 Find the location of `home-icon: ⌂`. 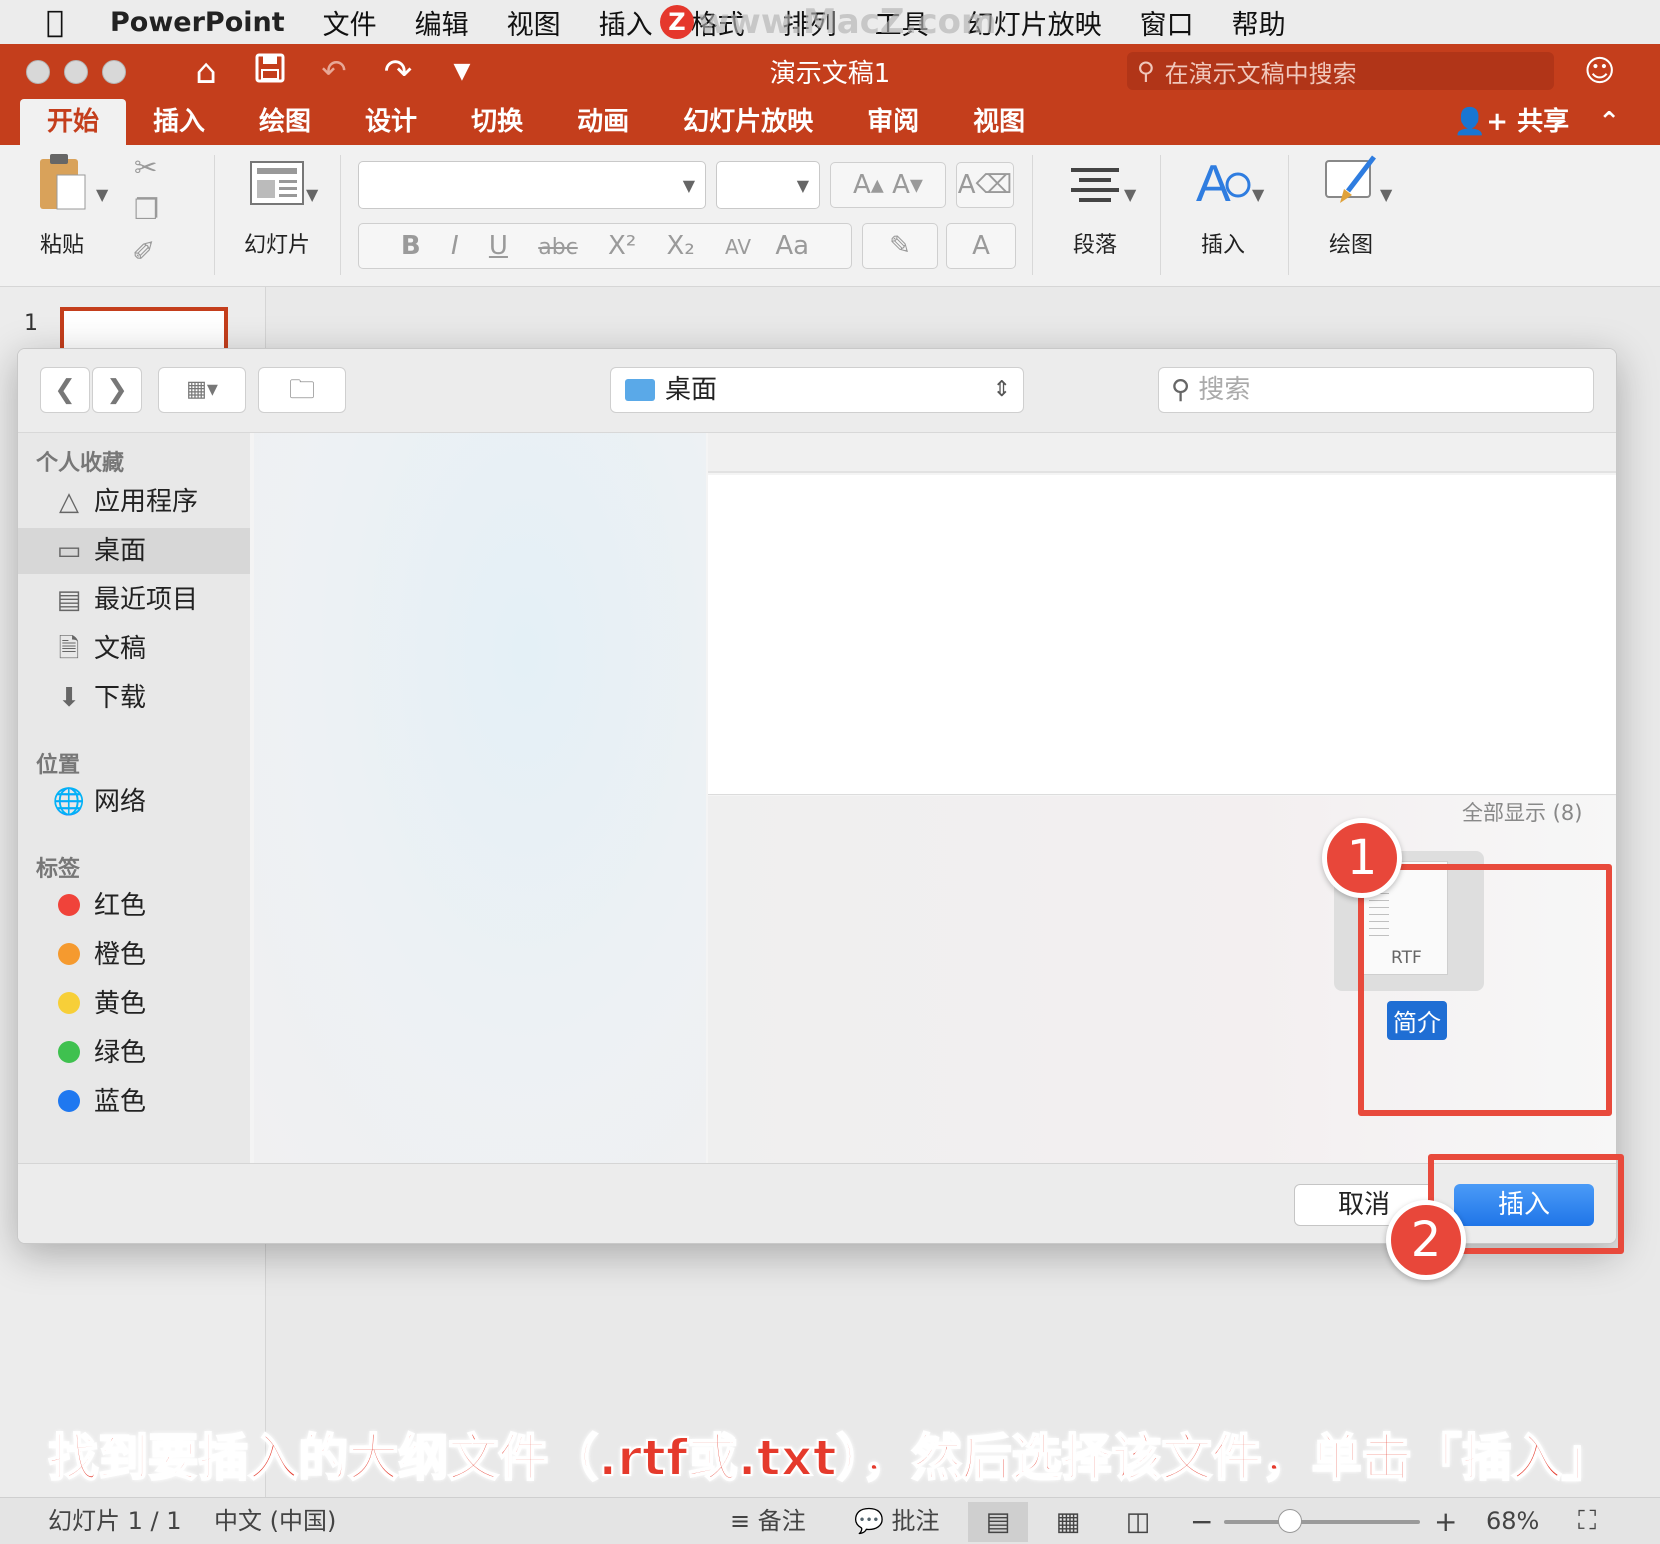

home-icon: ⌂ is located at coordinates (206, 72).